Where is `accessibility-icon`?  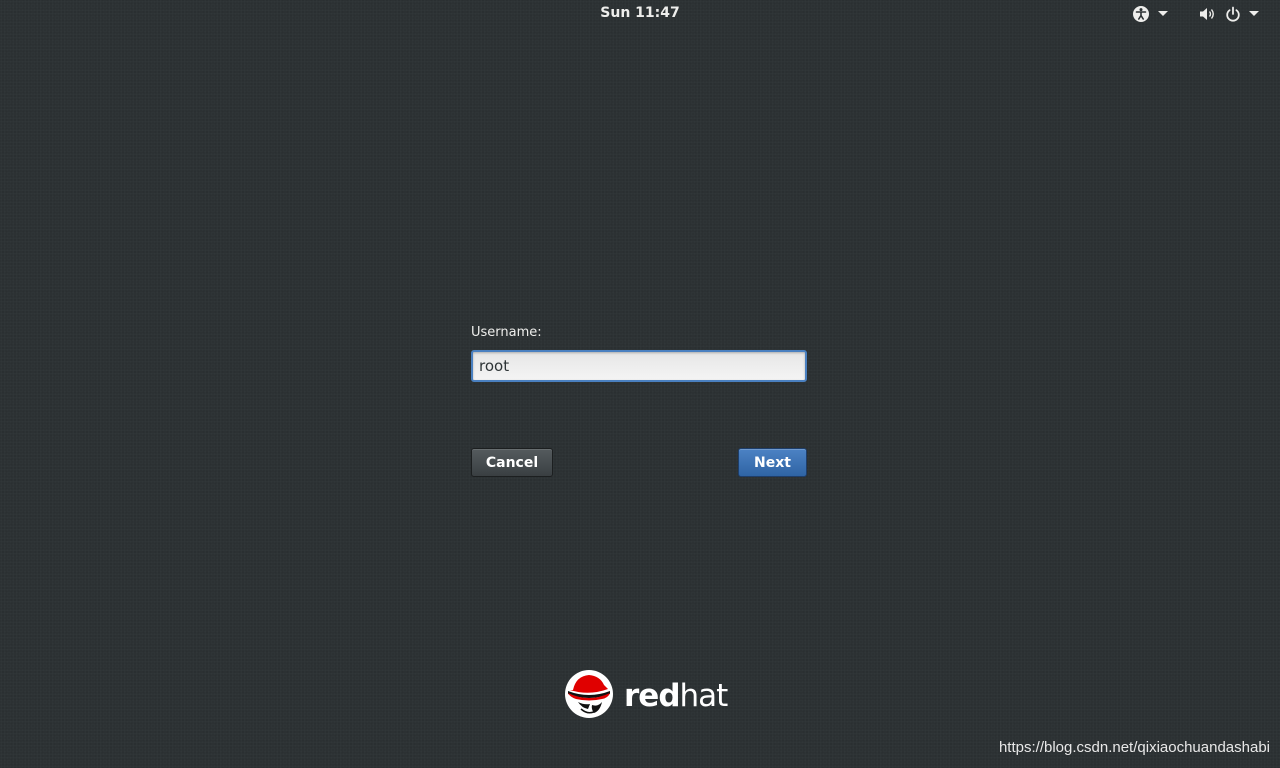 accessibility-icon is located at coordinates (1141, 14).